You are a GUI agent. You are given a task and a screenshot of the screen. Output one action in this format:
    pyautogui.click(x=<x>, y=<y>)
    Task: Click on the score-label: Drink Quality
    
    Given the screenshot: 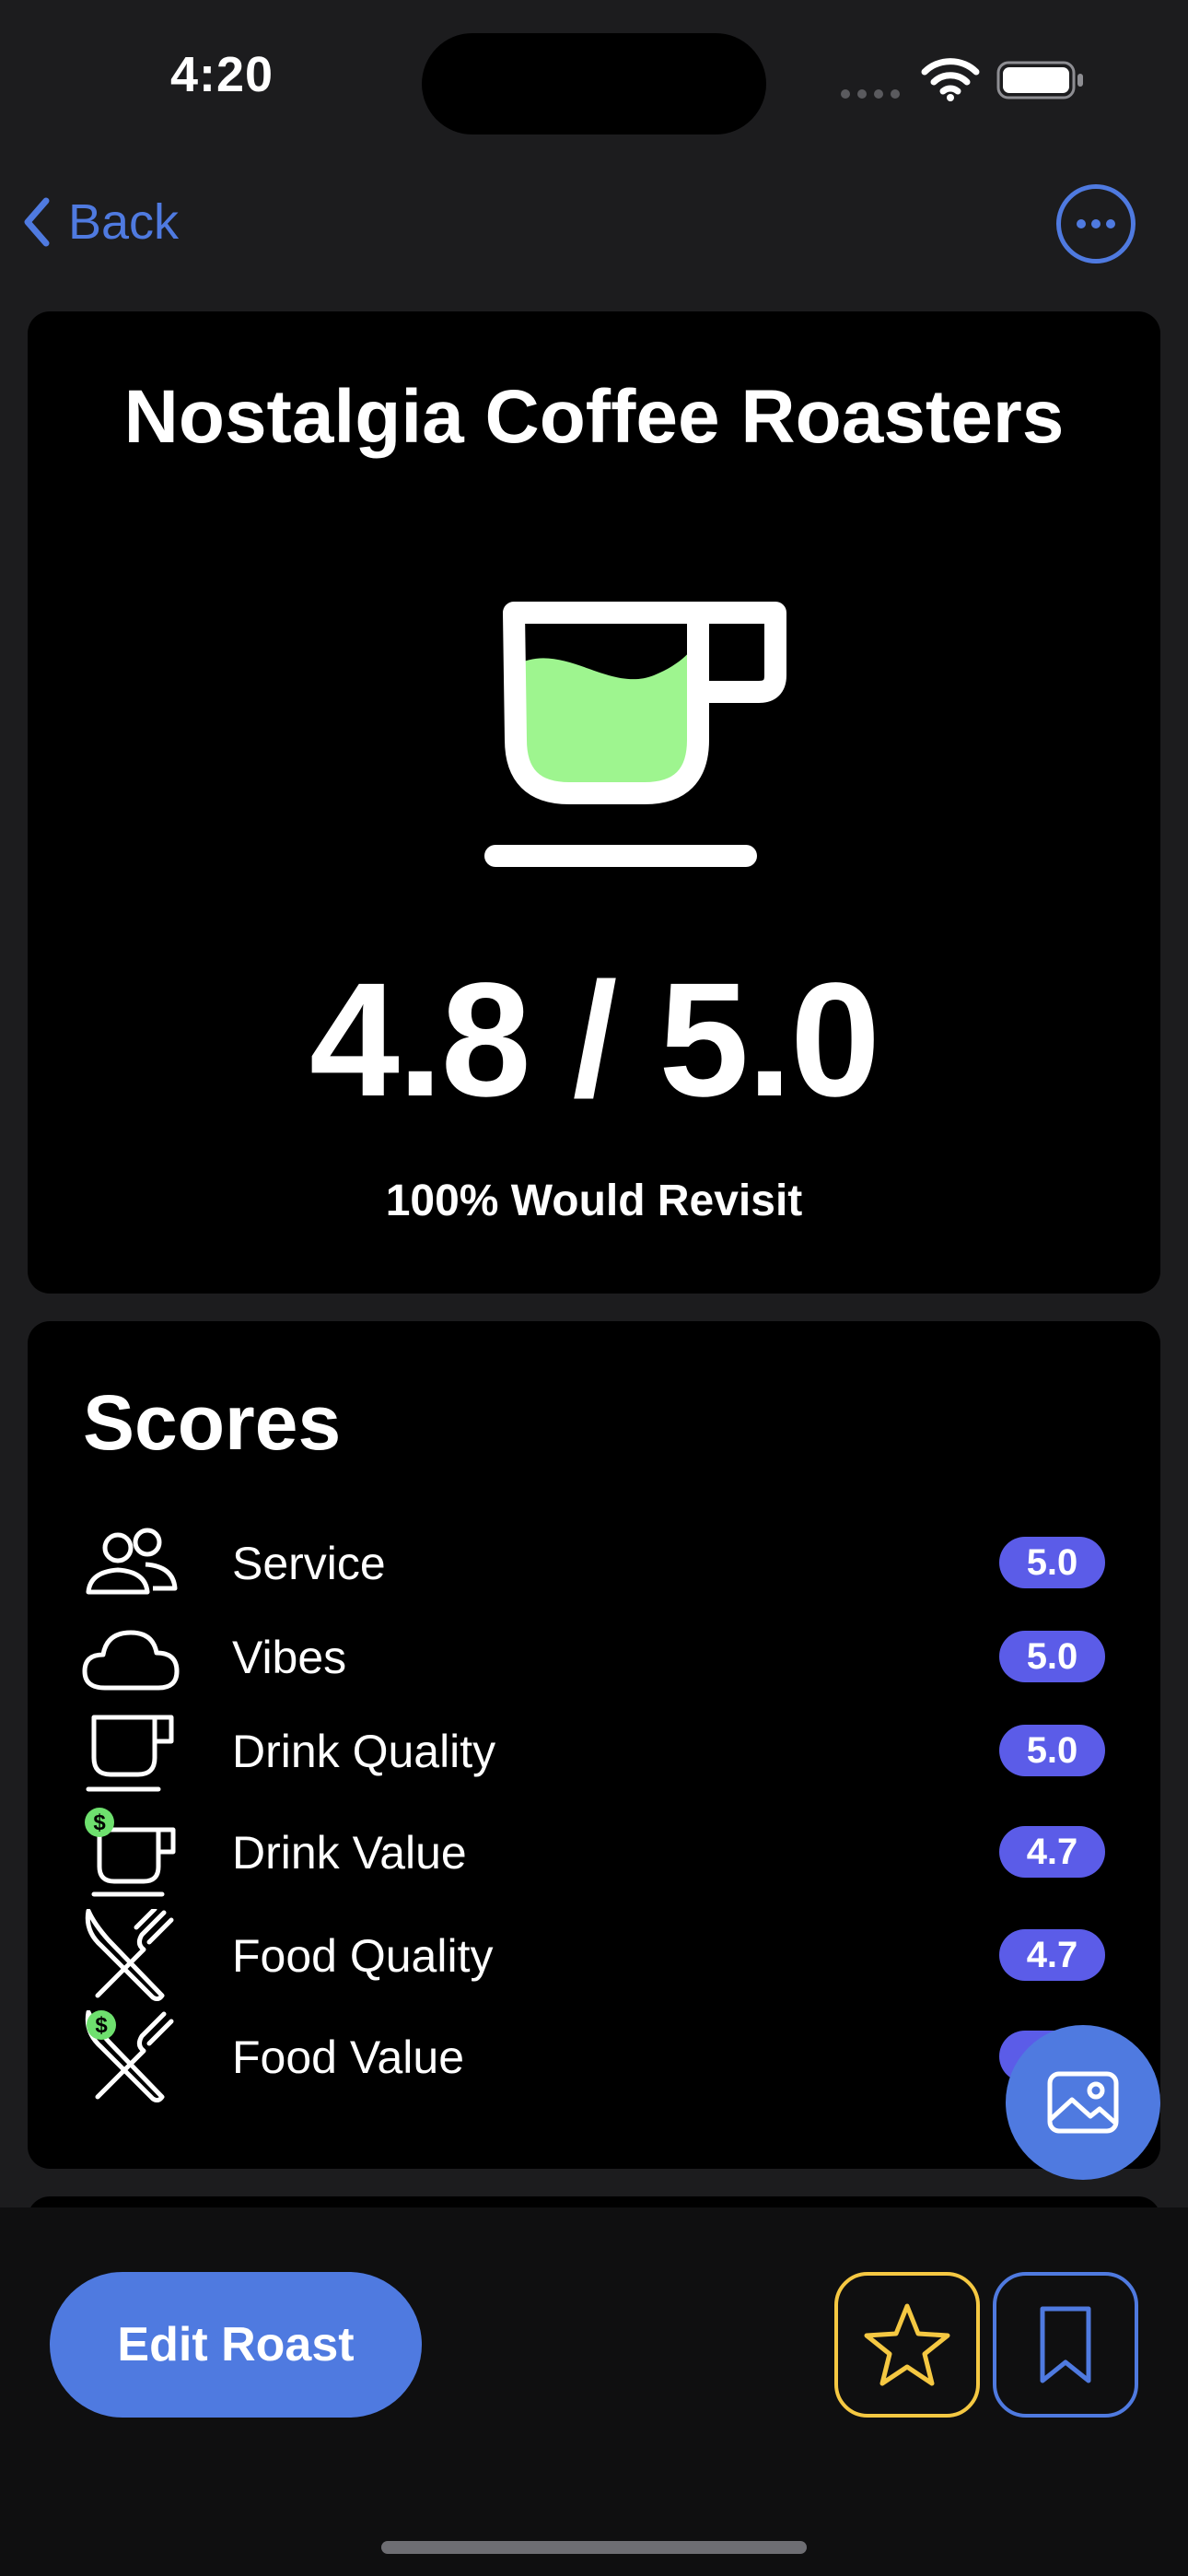 What is the action you would take?
    pyautogui.click(x=364, y=1751)
    